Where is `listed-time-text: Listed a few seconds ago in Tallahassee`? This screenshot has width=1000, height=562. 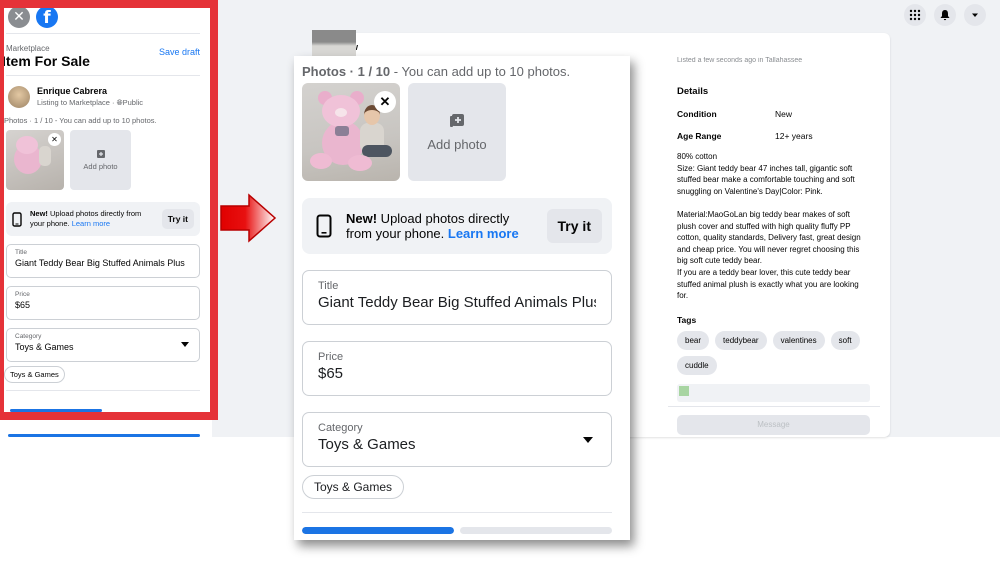
listed-time-text: Listed a few seconds ago in Tallahassee is located at coordinates (740, 60).